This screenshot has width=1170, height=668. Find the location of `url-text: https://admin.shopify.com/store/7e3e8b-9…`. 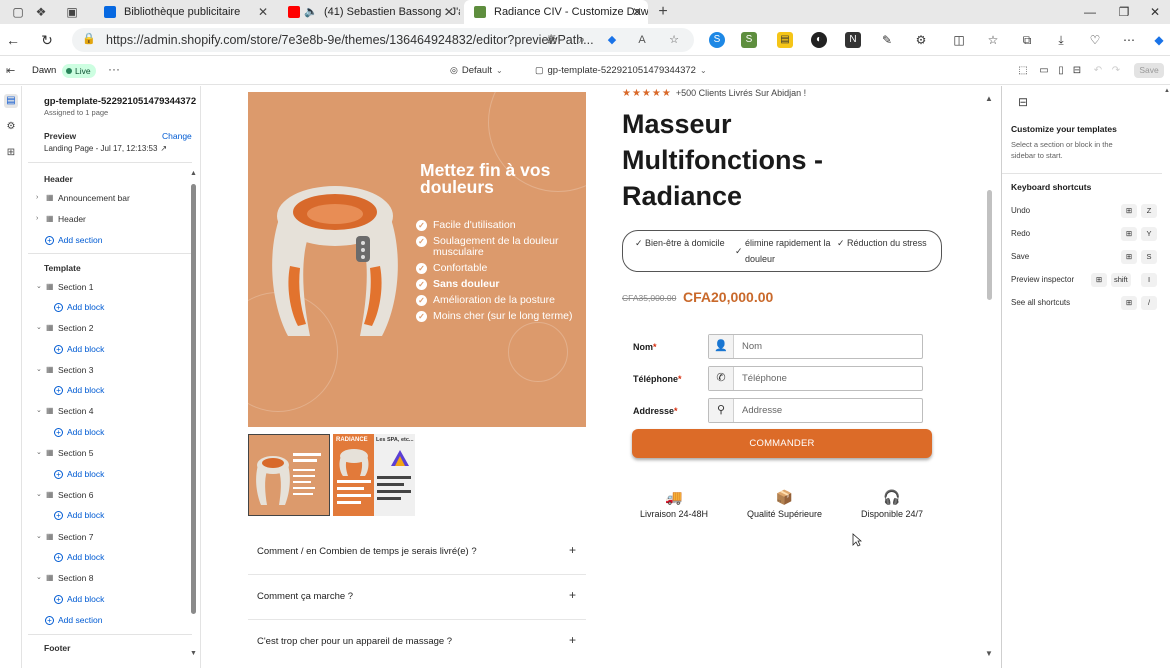

url-text: https://admin.shopify.com/store/7e3e8b-9… is located at coordinates (350, 40).